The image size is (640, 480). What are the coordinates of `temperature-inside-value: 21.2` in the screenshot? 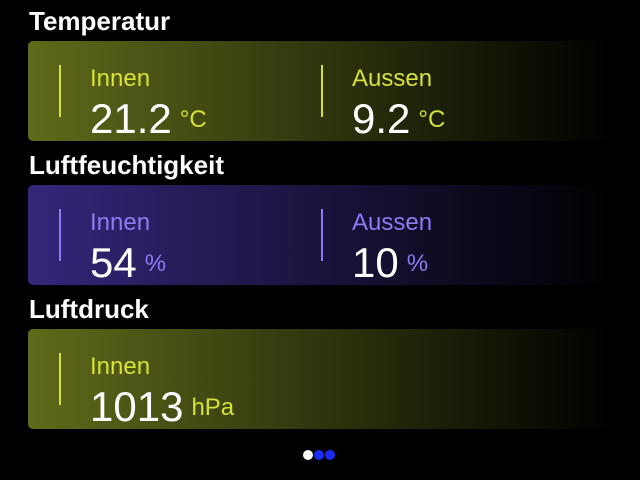 It's located at (131, 118).